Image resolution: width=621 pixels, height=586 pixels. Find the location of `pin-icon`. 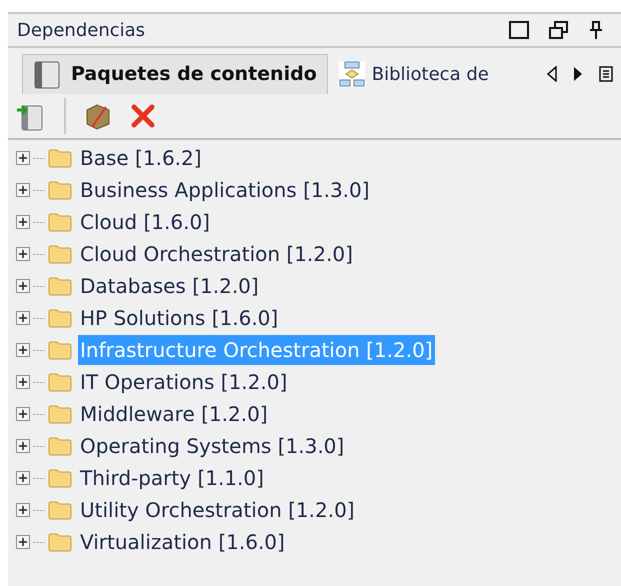

pin-icon is located at coordinates (596, 30).